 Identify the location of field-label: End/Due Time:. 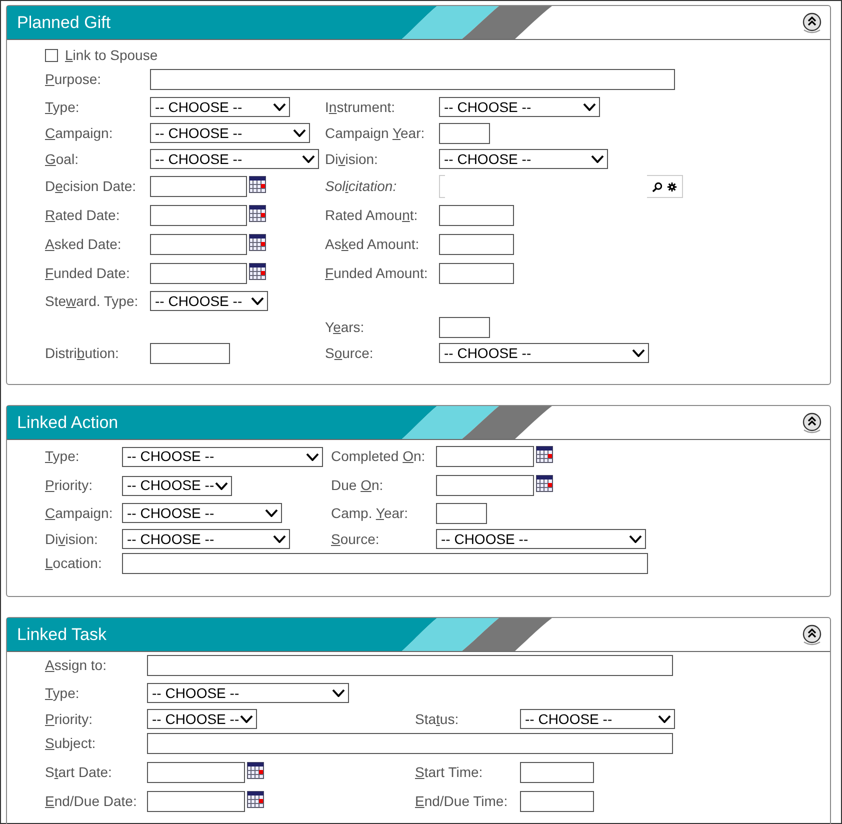
(461, 801).